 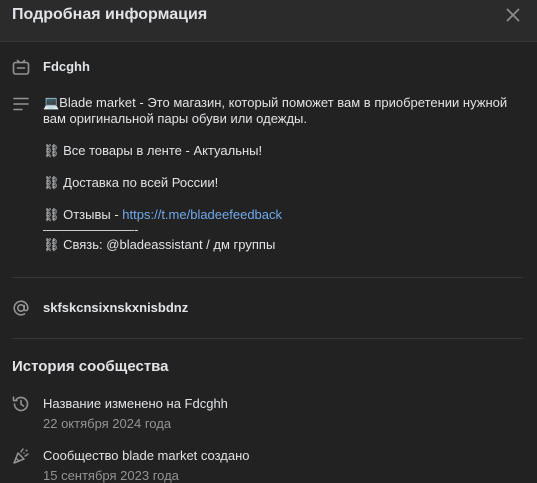 What do you see at coordinates (146, 455) in the screenshot?
I see `history-item-title: Сообщество blade market создано` at bounding box center [146, 455].